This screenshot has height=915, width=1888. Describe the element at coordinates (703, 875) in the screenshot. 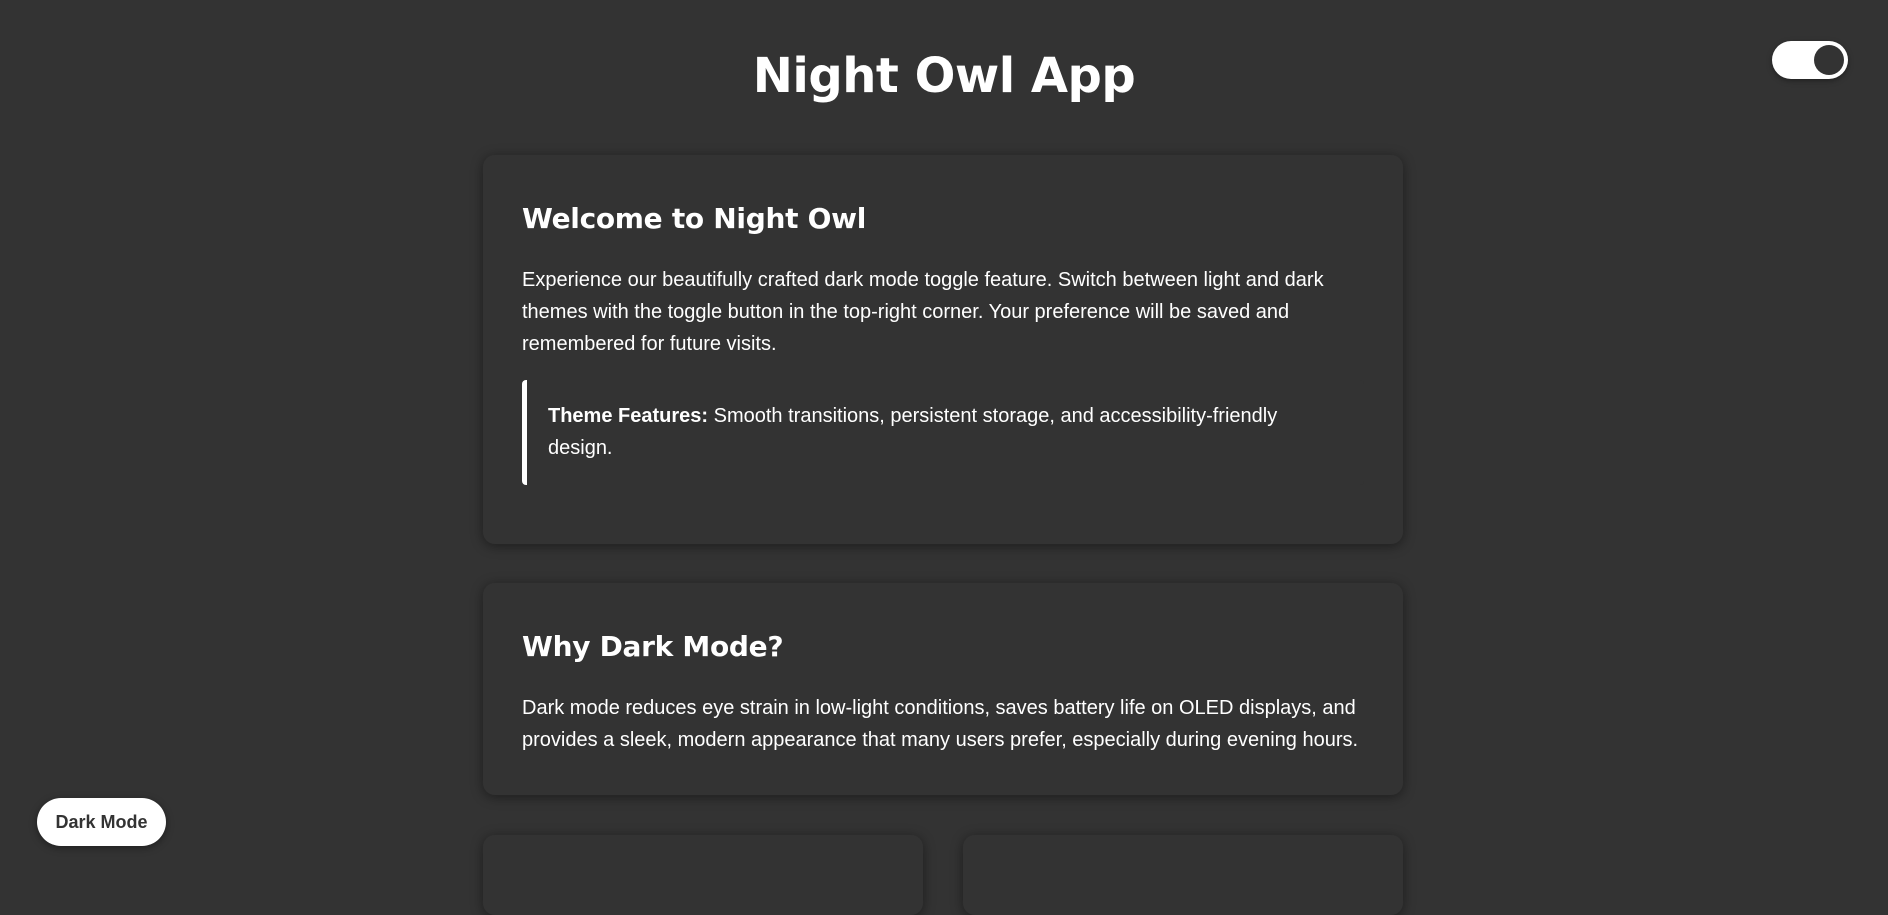

I see `feature-card-left` at that location.